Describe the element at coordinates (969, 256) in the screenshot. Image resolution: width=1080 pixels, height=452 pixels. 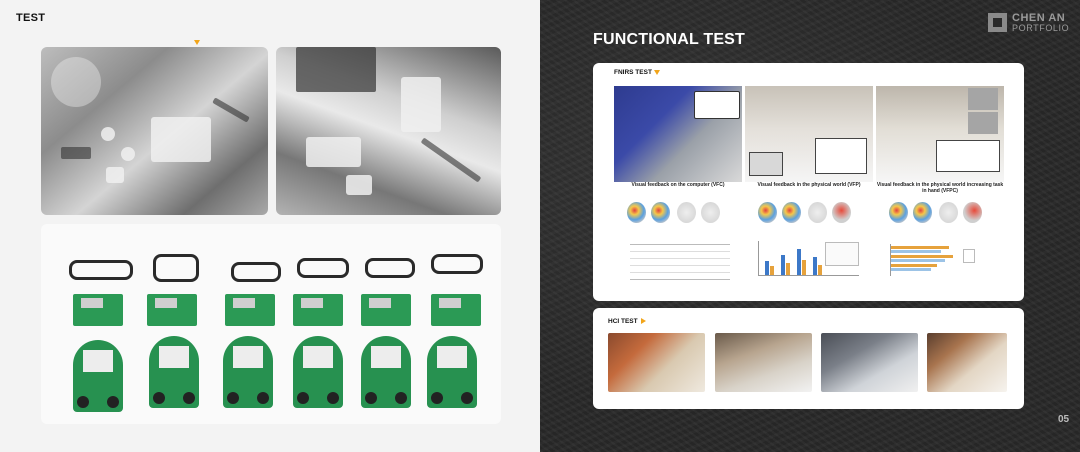
I see `hbar-legend` at that location.